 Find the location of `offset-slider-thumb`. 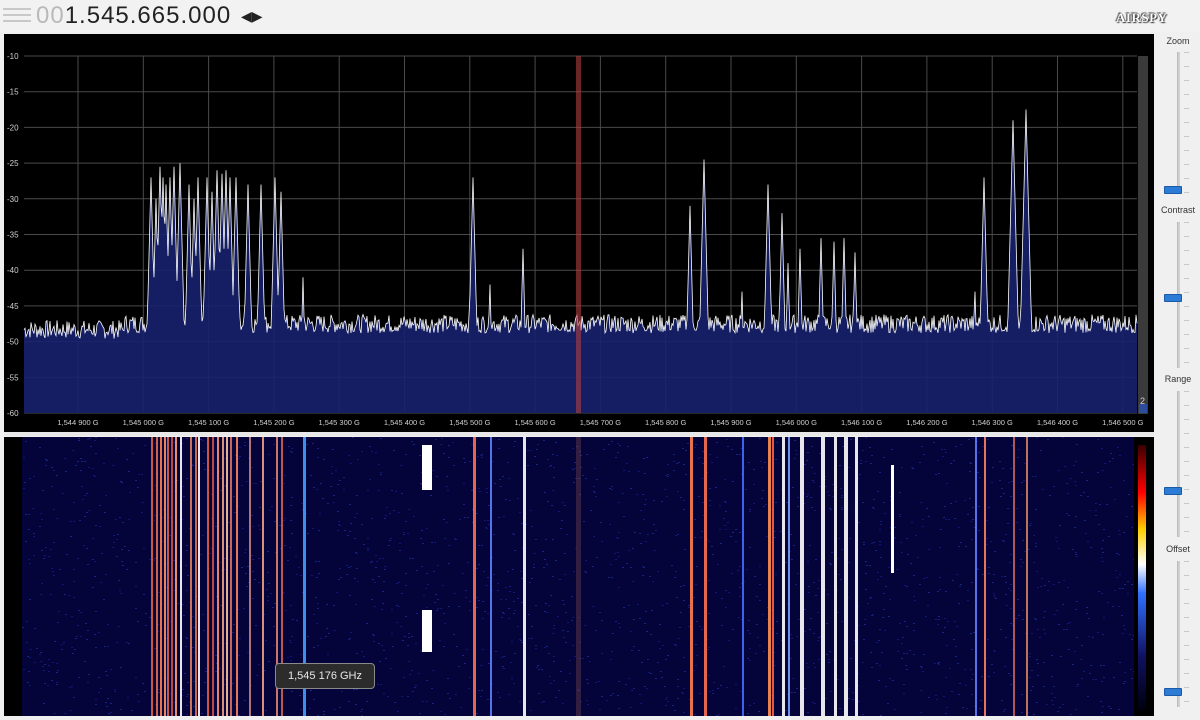

offset-slider-thumb is located at coordinates (1173, 692).